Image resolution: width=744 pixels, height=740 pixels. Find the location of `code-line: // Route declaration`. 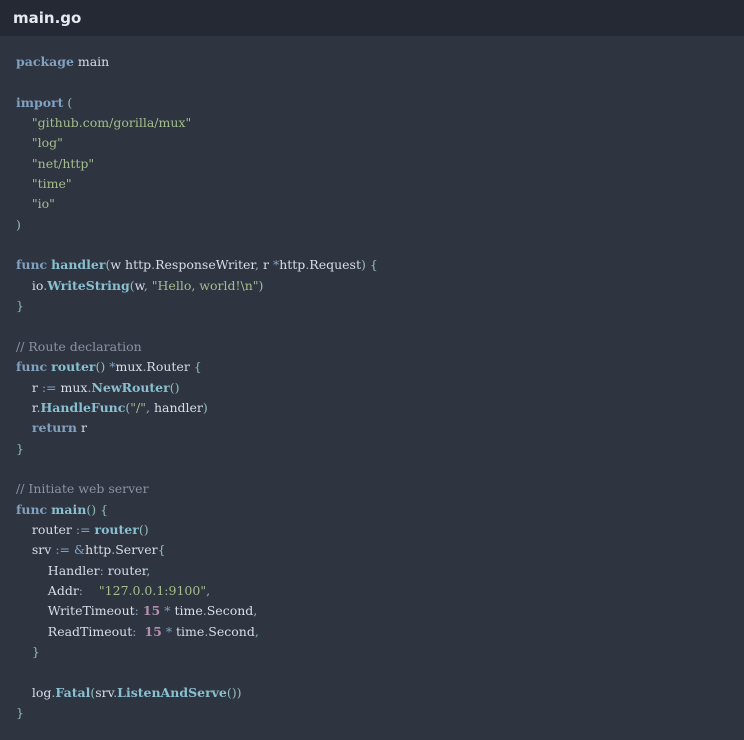

code-line: // Route declaration is located at coordinates (380, 347).